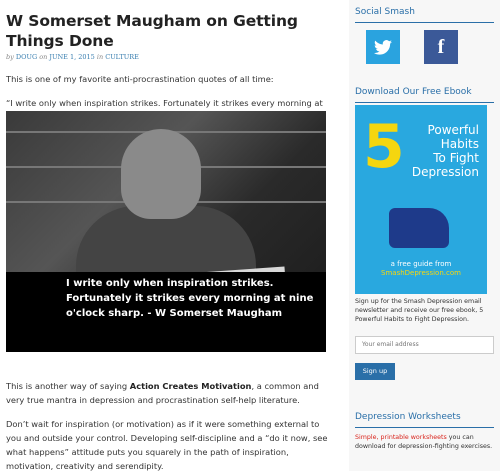 This screenshot has width=500, height=473. Describe the element at coordinates (68, 386) in the screenshot. I see `p3-before: This is another way of saying` at that location.